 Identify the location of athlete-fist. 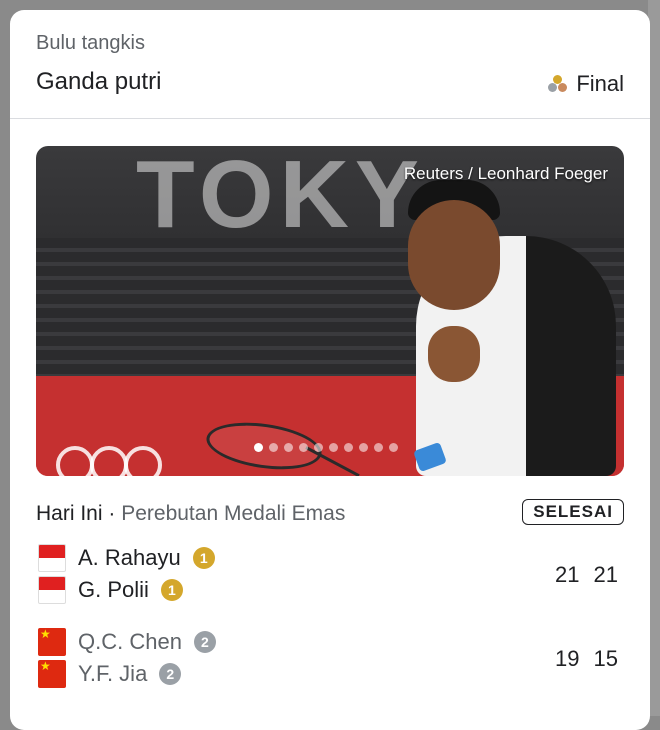
(454, 354).